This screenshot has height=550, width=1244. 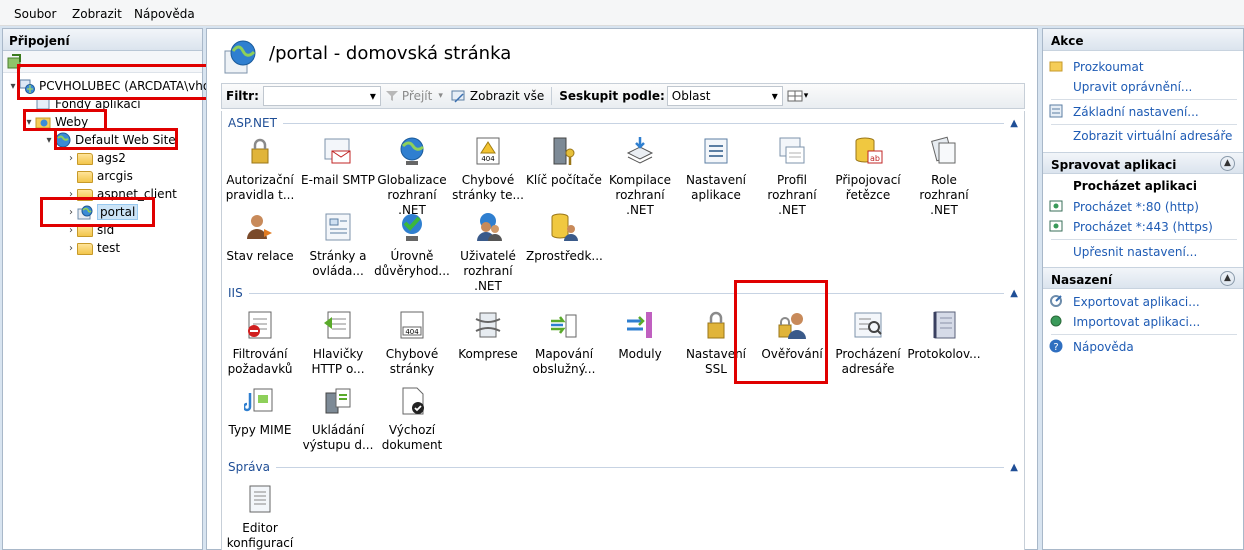 I want to click on funnel-icon, so click(x=391, y=96).